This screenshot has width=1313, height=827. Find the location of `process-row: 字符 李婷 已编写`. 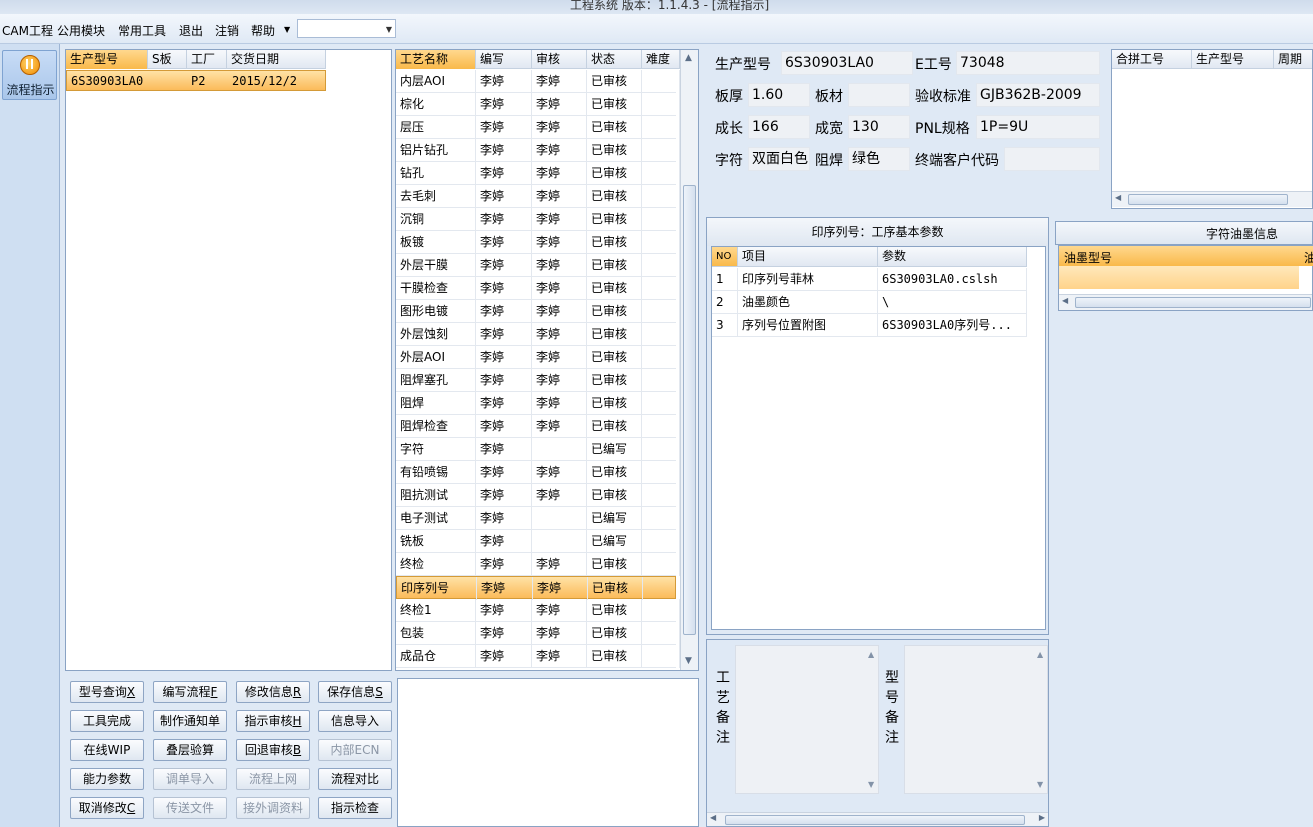

process-row: 字符 李婷 已编写 is located at coordinates (538, 449).